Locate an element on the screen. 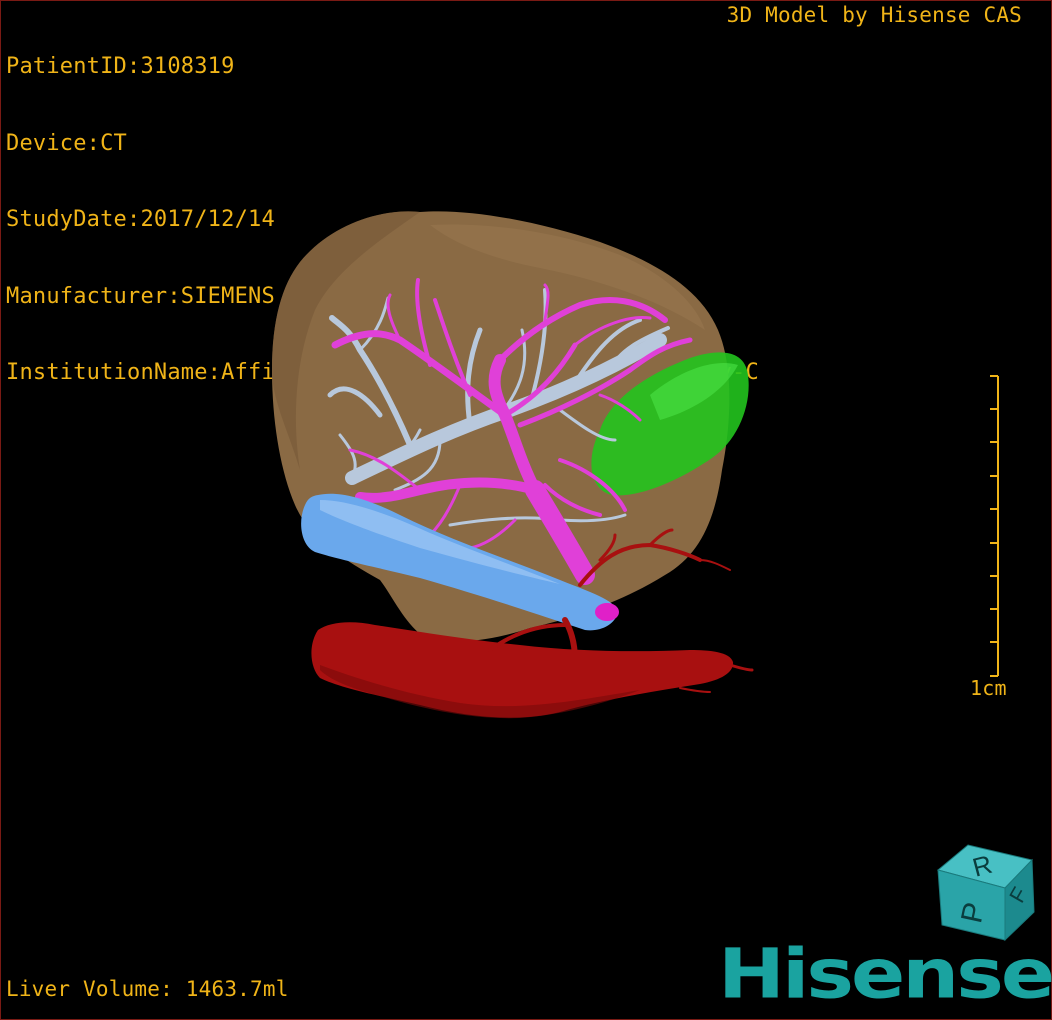  liver-volume-text: Liver Volume: 1463.7ml is located at coordinates (147, 989).